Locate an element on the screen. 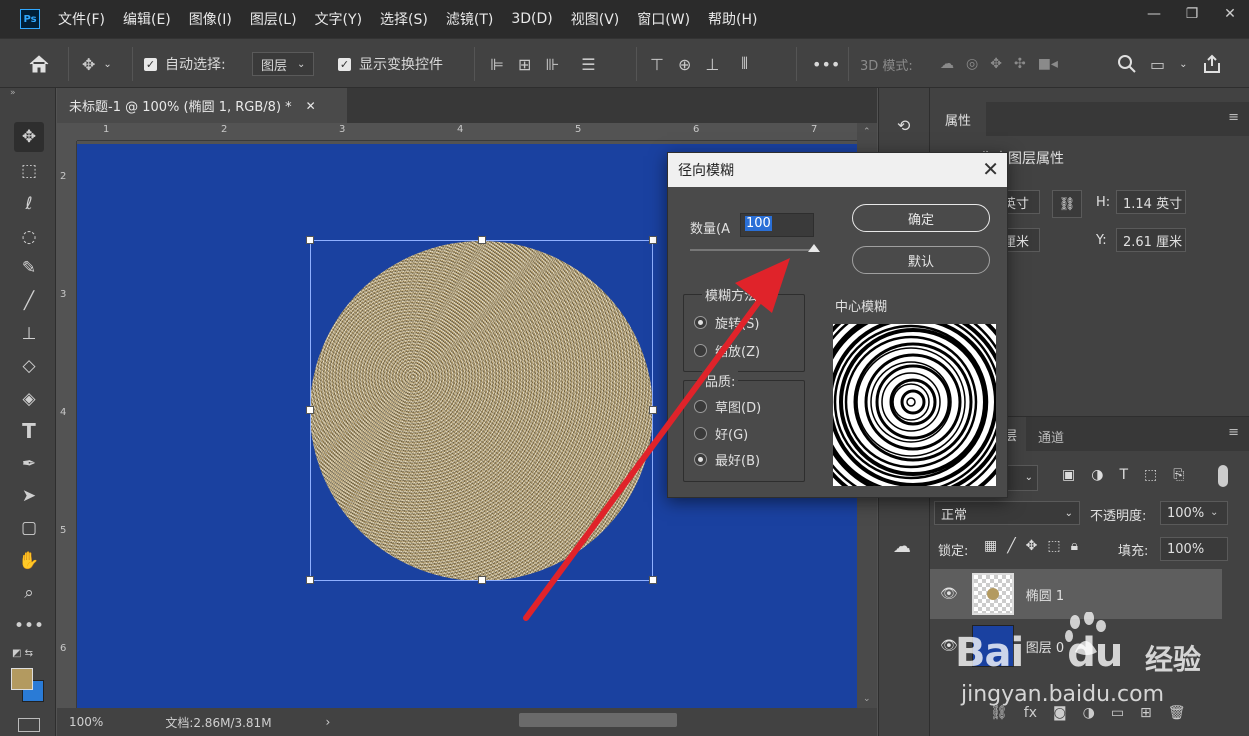 Image resolution: width=1249 pixels, height=736 pixels. shape-filter-icon: ⬚ is located at coordinates (1150, 475).